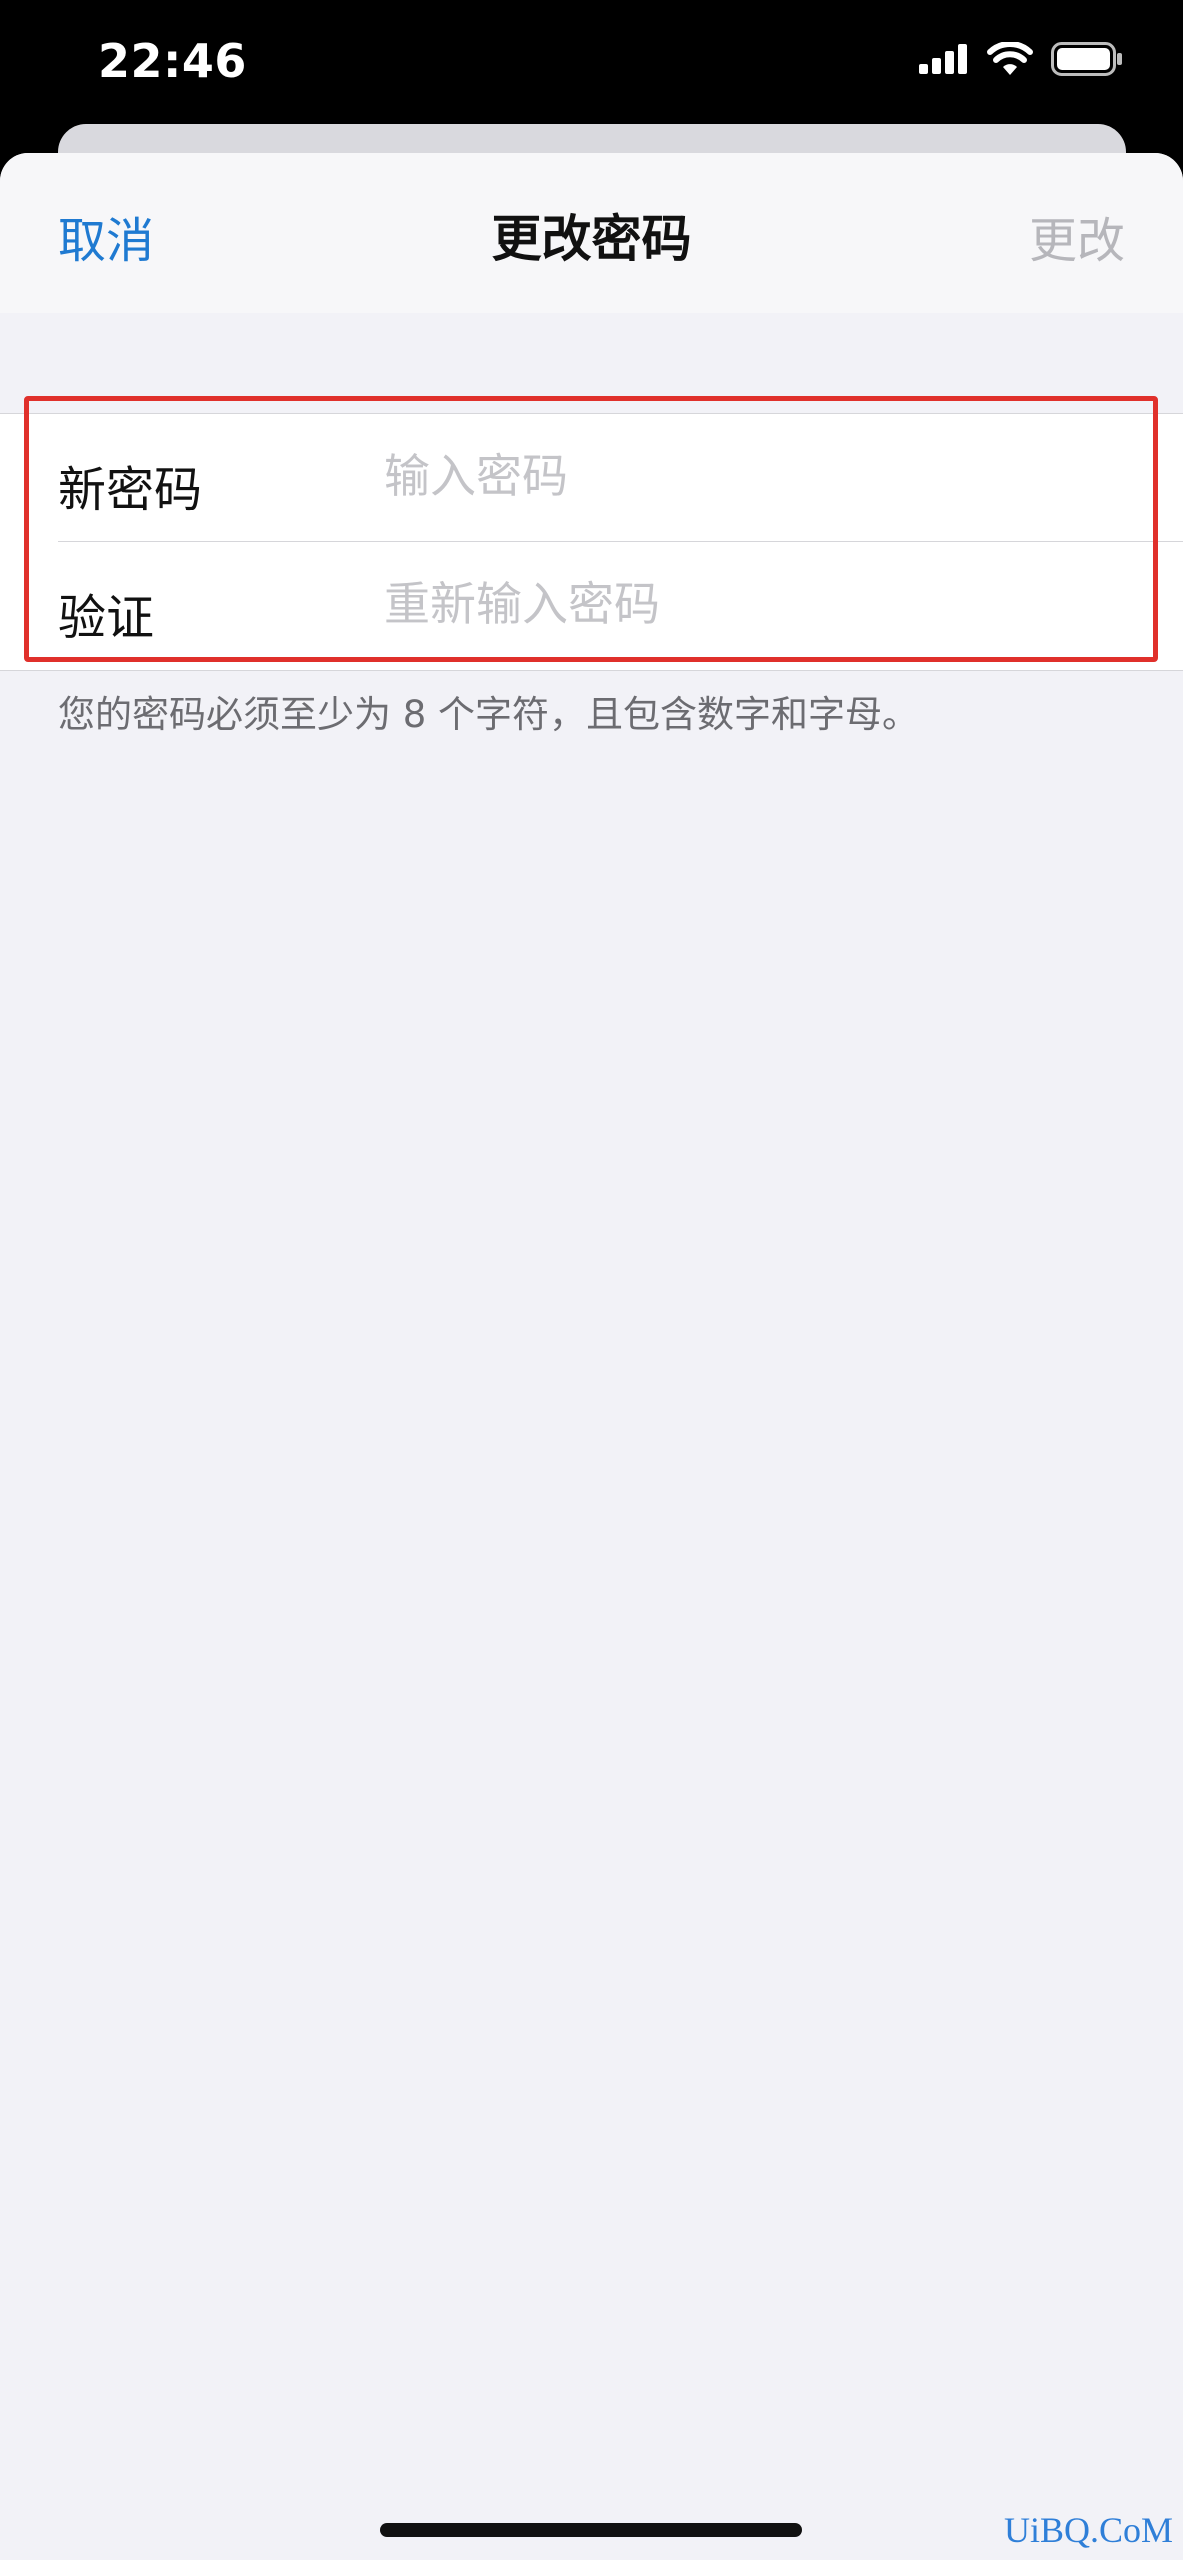 This screenshot has height=2560, width=1183. What do you see at coordinates (1087, 61) in the screenshot?
I see `battery-icon` at bounding box center [1087, 61].